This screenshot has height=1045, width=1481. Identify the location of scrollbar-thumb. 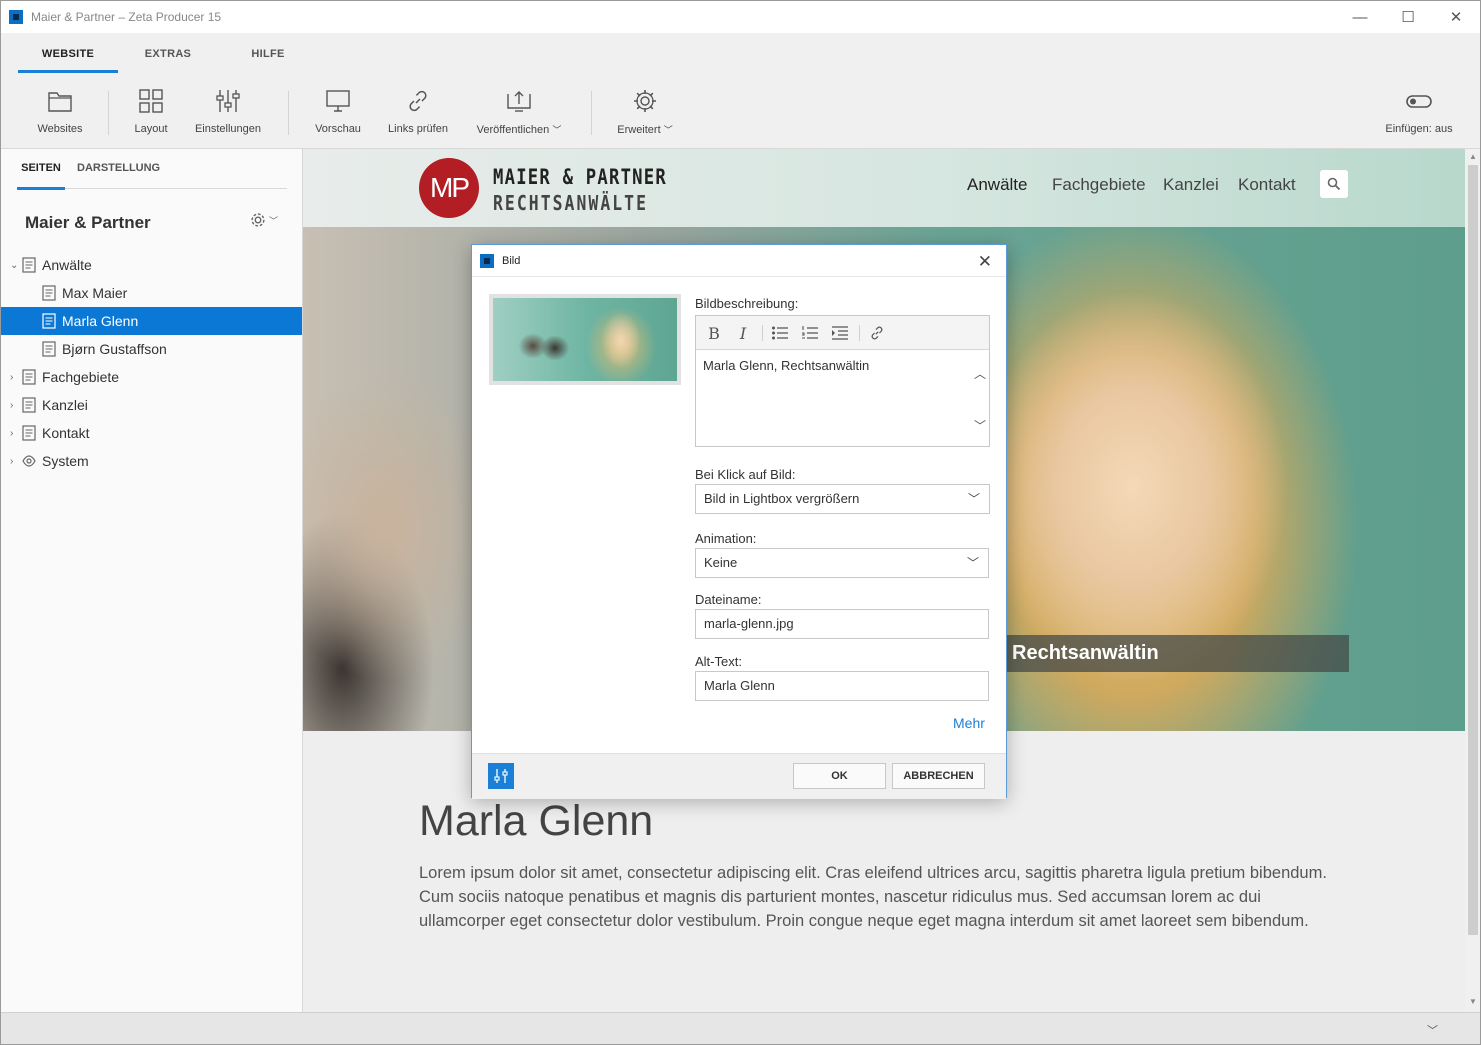
(1473, 550).